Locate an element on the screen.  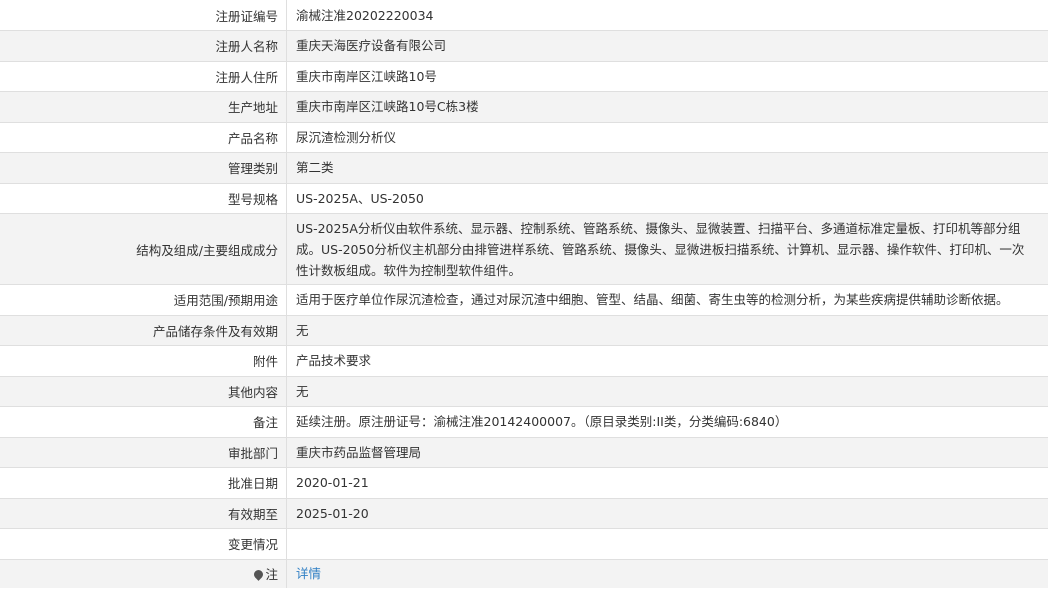
row-value: 2025-01-20 is located at coordinates (667, 513).